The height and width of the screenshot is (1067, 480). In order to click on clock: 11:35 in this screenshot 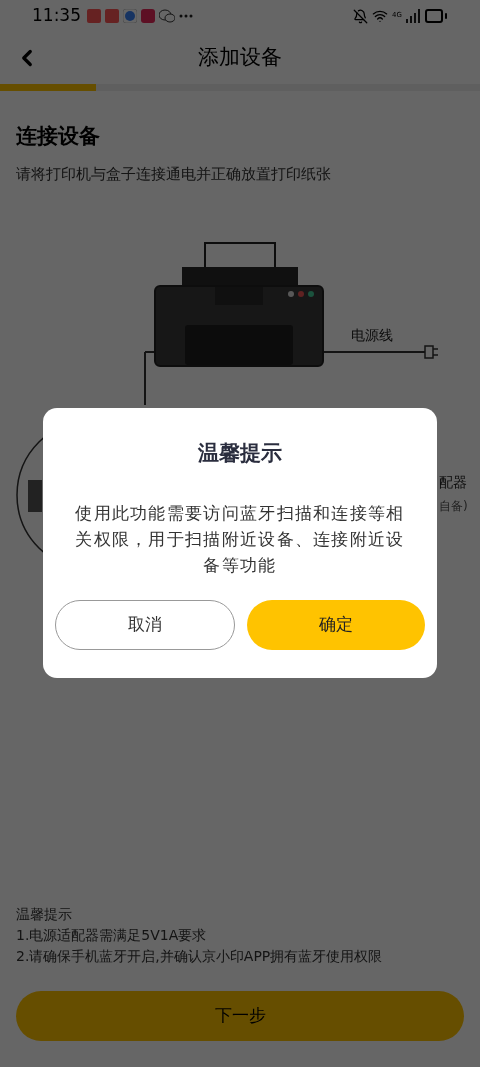, I will do `click(56, 16)`.